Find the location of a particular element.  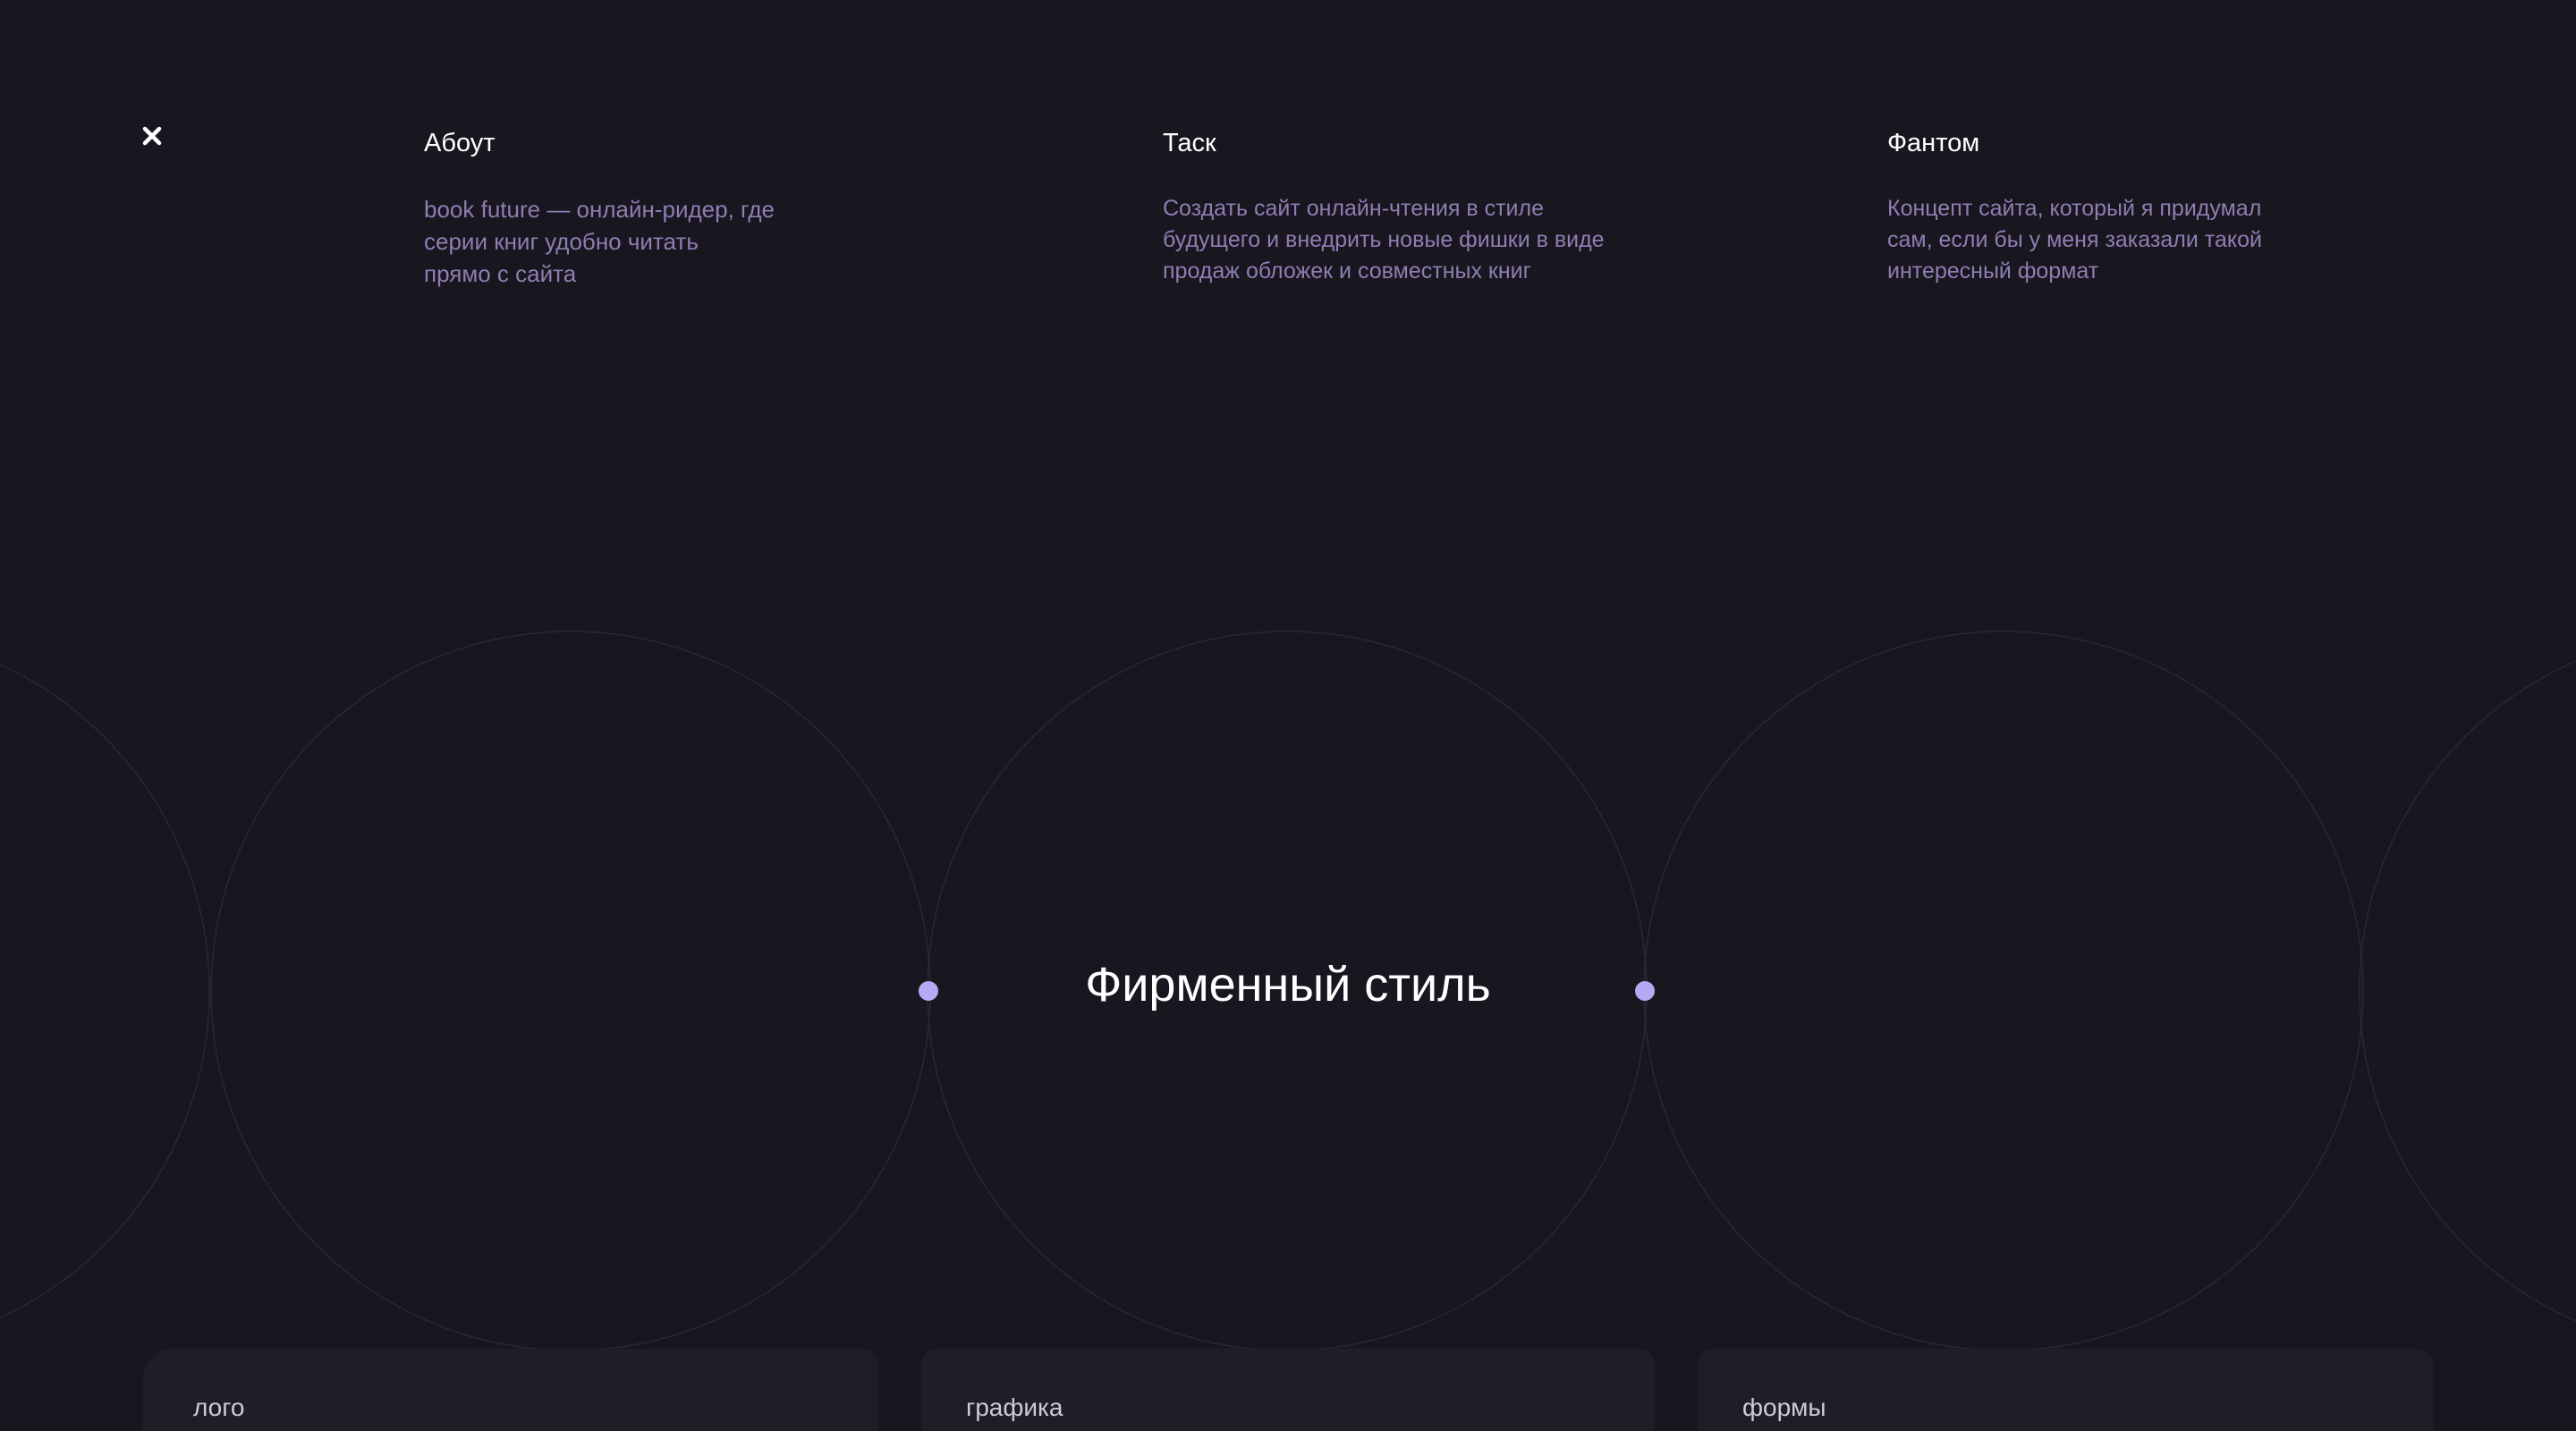

card-forms: формы is located at coordinates (2065, 1390).